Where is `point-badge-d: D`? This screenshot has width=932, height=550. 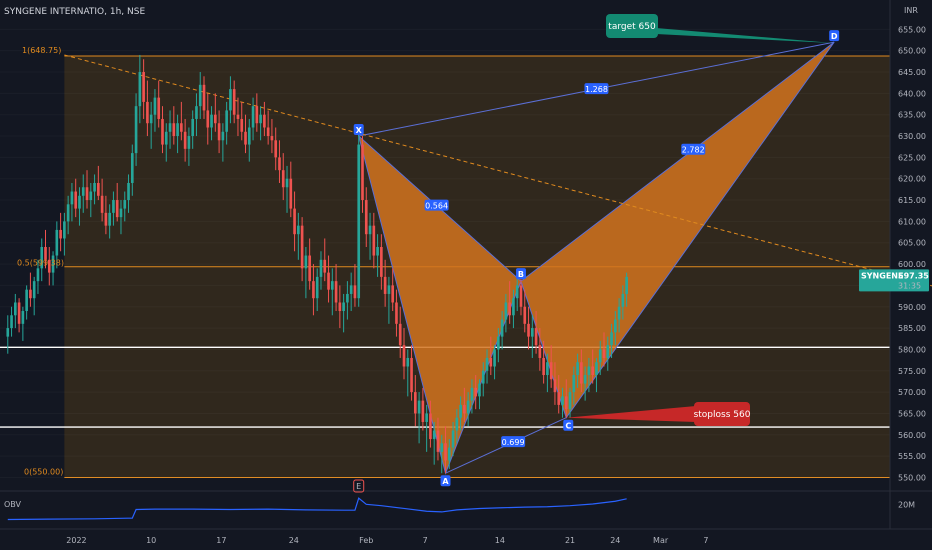 point-badge-d: D is located at coordinates (834, 36).